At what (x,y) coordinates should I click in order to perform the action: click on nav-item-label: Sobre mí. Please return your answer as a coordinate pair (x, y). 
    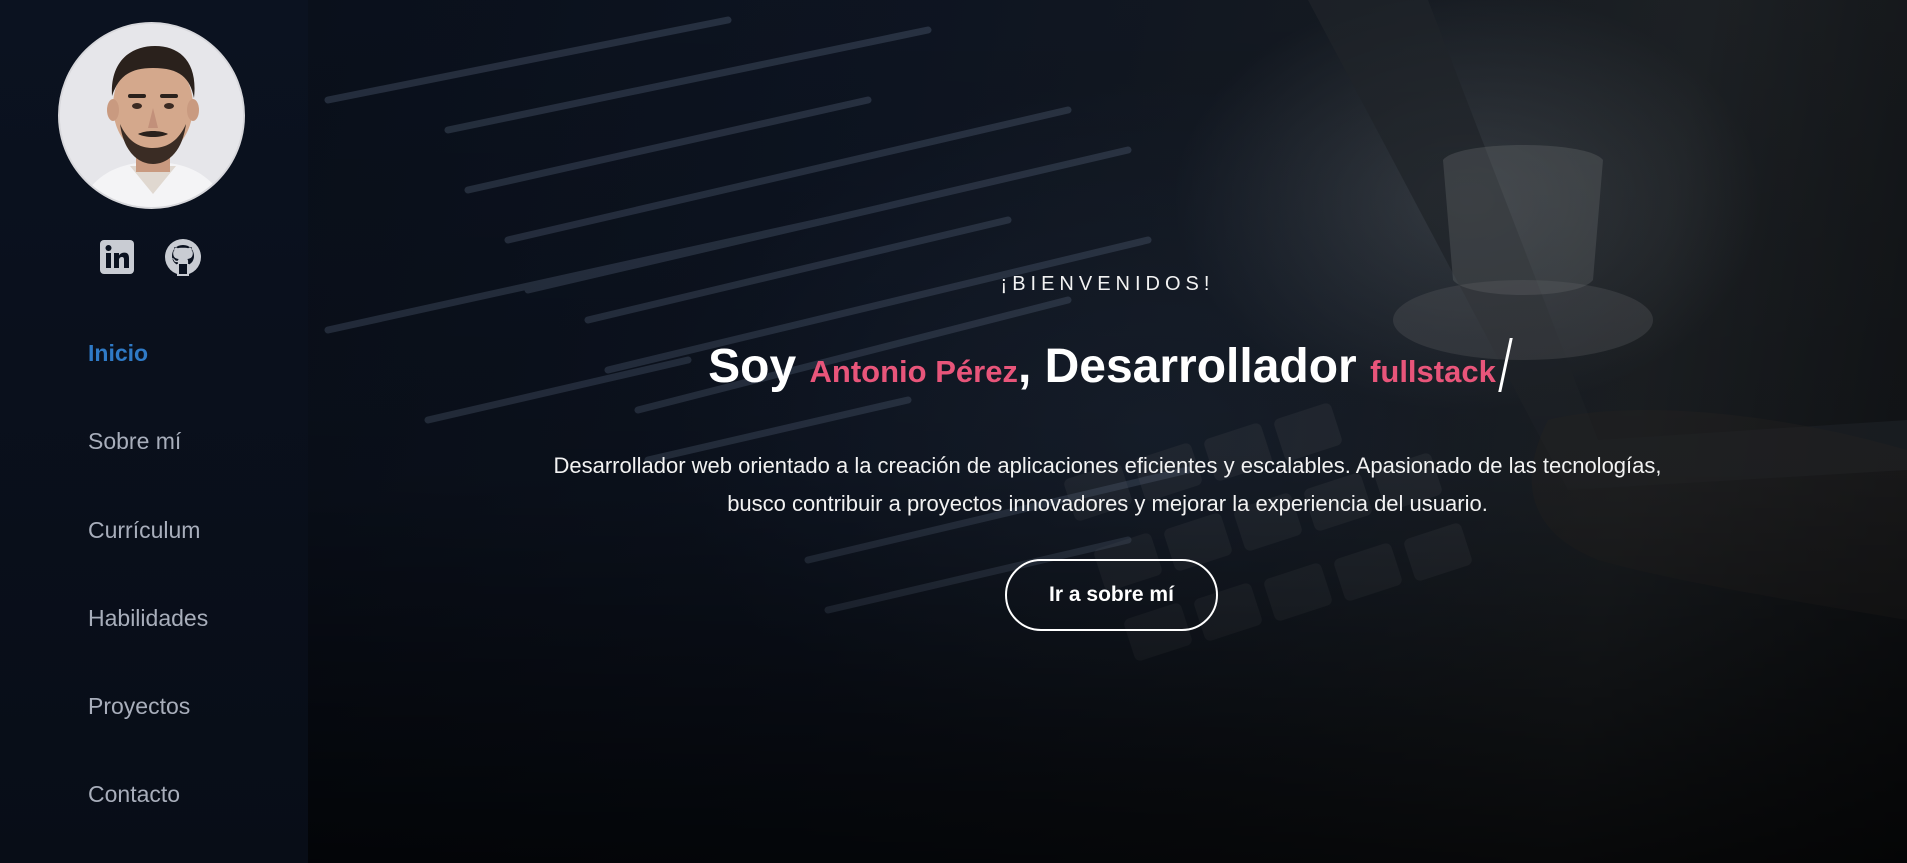
    Looking at the image, I should click on (135, 441).